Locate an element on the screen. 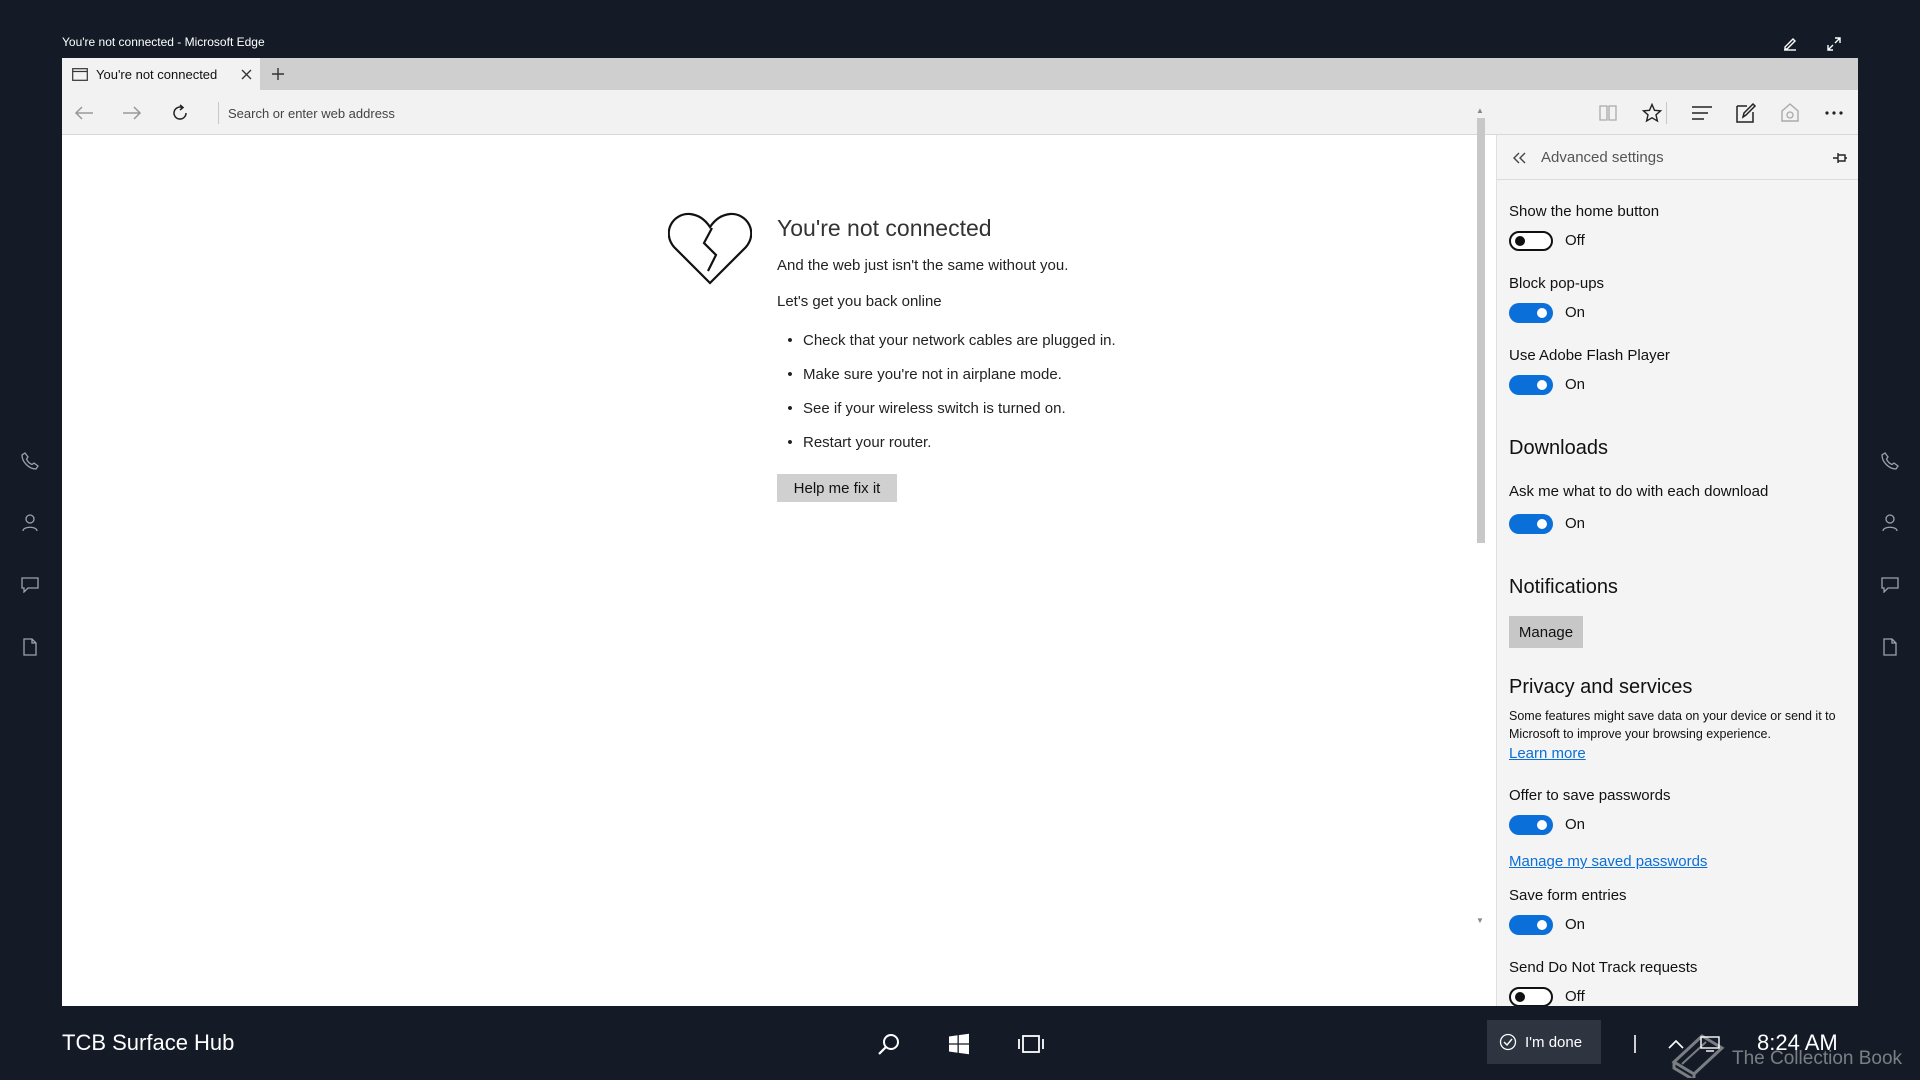 The image size is (1920, 1080). share-icon is located at coordinates (1790, 113).